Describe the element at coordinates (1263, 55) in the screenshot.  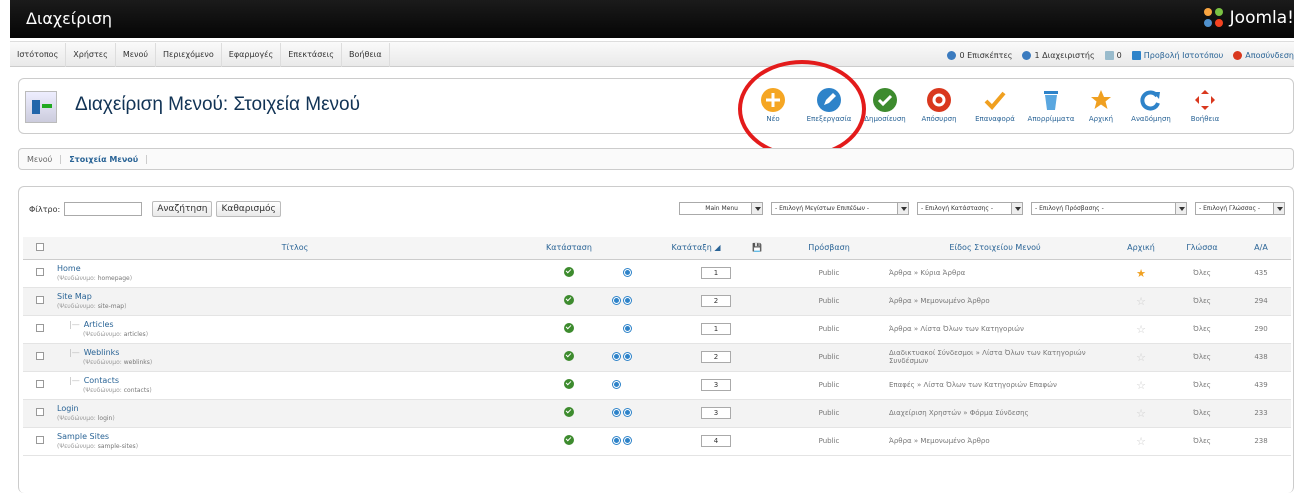
I see `logout-link: Αποσύνδεση` at that location.